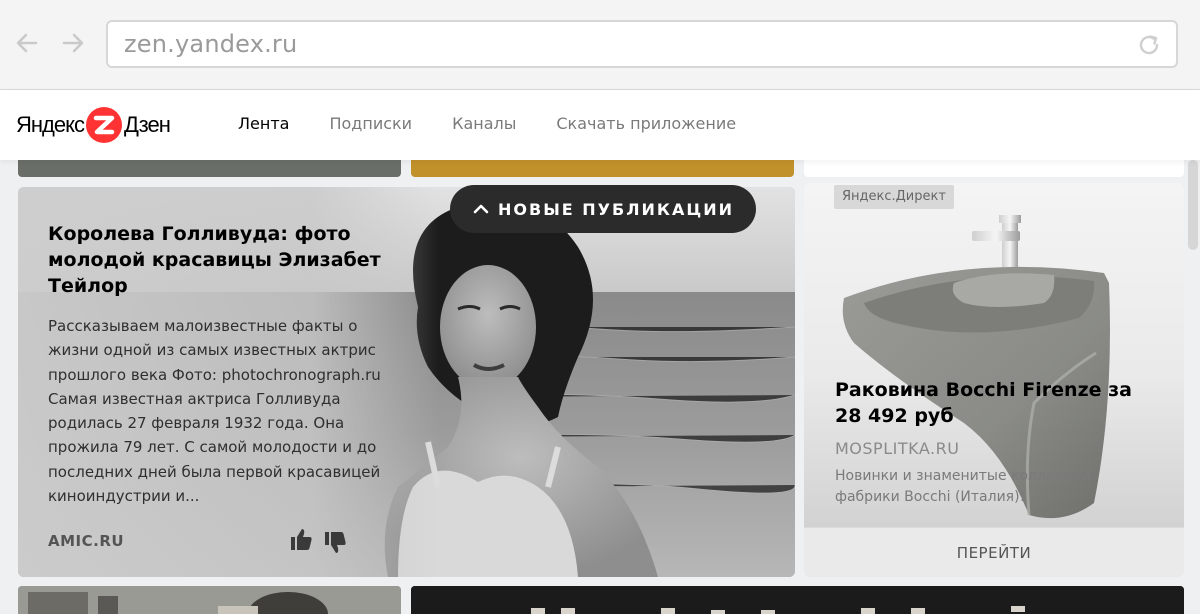 This screenshot has width=1200, height=614. What do you see at coordinates (147, 124) in the screenshot?
I see `logo-zen-text: Дзен` at bounding box center [147, 124].